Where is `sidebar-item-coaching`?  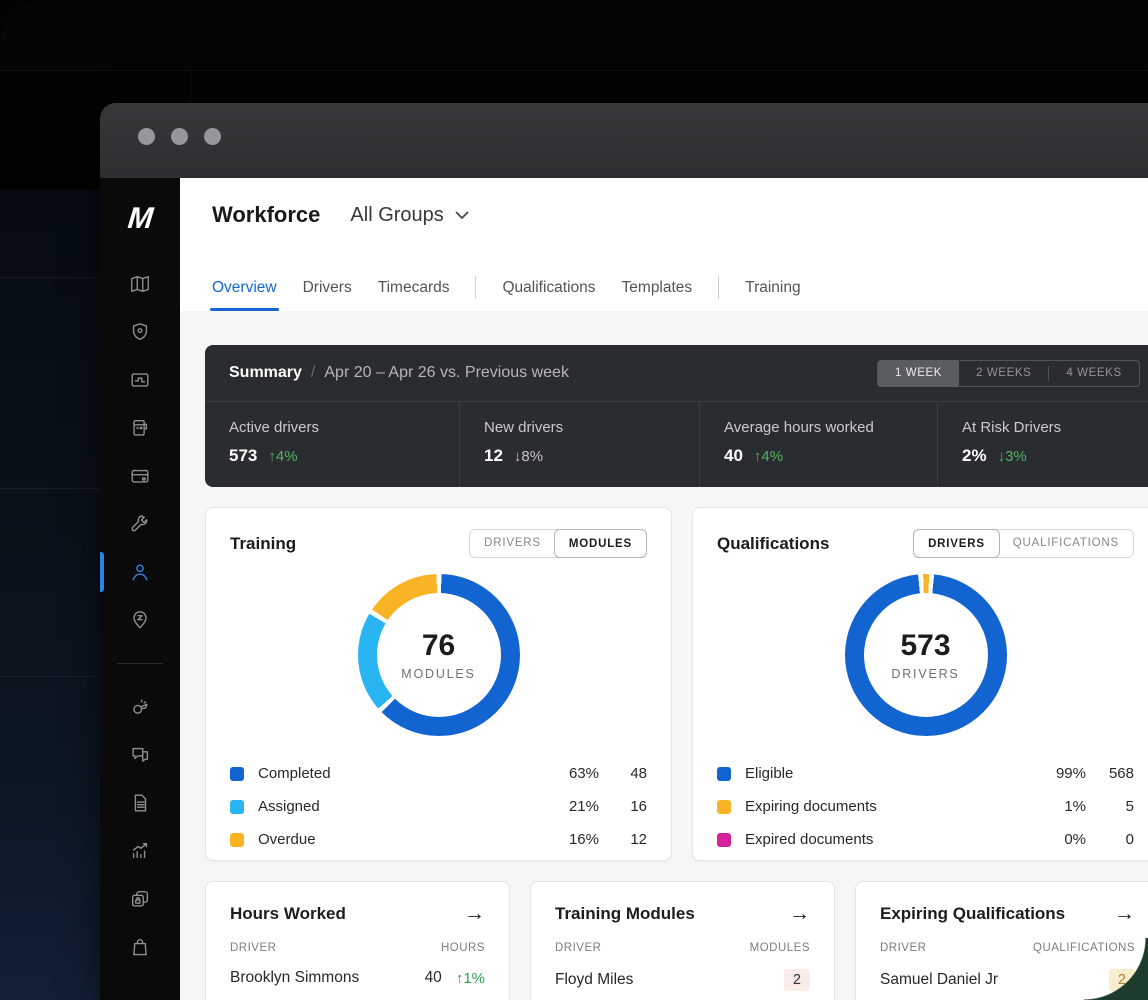
sidebar-item-coaching is located at coordinates (140, 707).